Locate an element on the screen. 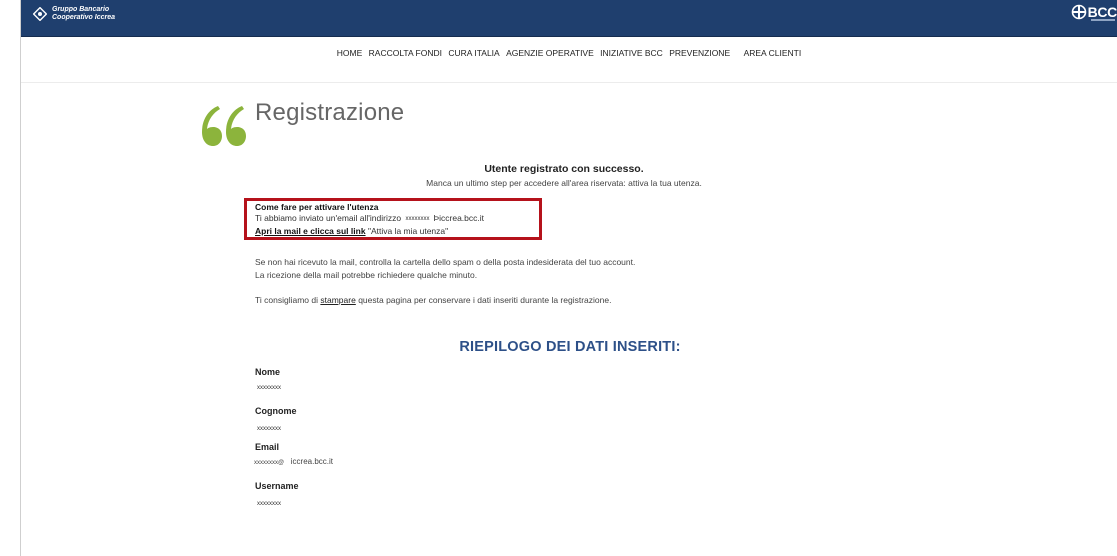 The image size is (1117, 556). bcc-logo-text: BCC is located at coordinates (1102, 12).